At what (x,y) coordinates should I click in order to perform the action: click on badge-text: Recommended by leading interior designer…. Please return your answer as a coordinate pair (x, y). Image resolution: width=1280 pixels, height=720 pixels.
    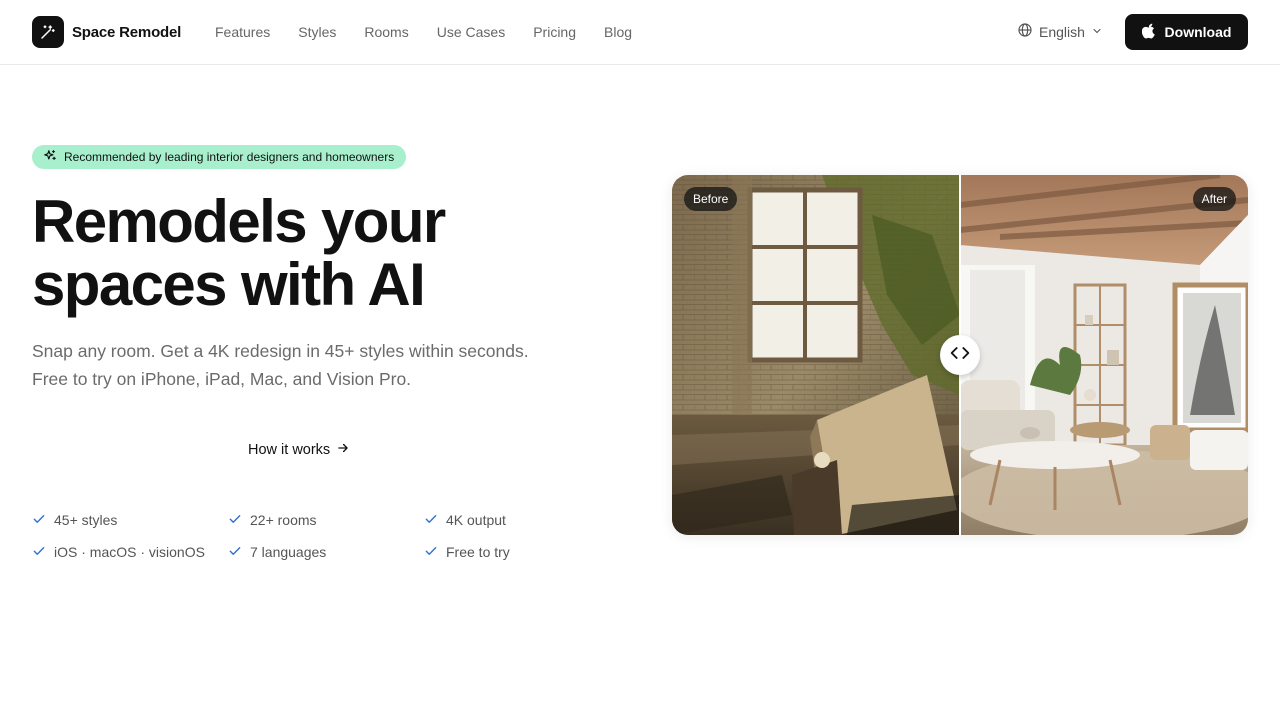
    Looking at the image, I should click on (229, 157).